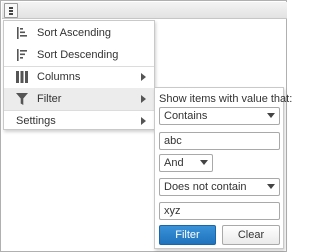 This screenshot has height=252, width=320. Describe the element at coordinates (172, 211) in the screenshot. I see `input-value: xyz` at that location.